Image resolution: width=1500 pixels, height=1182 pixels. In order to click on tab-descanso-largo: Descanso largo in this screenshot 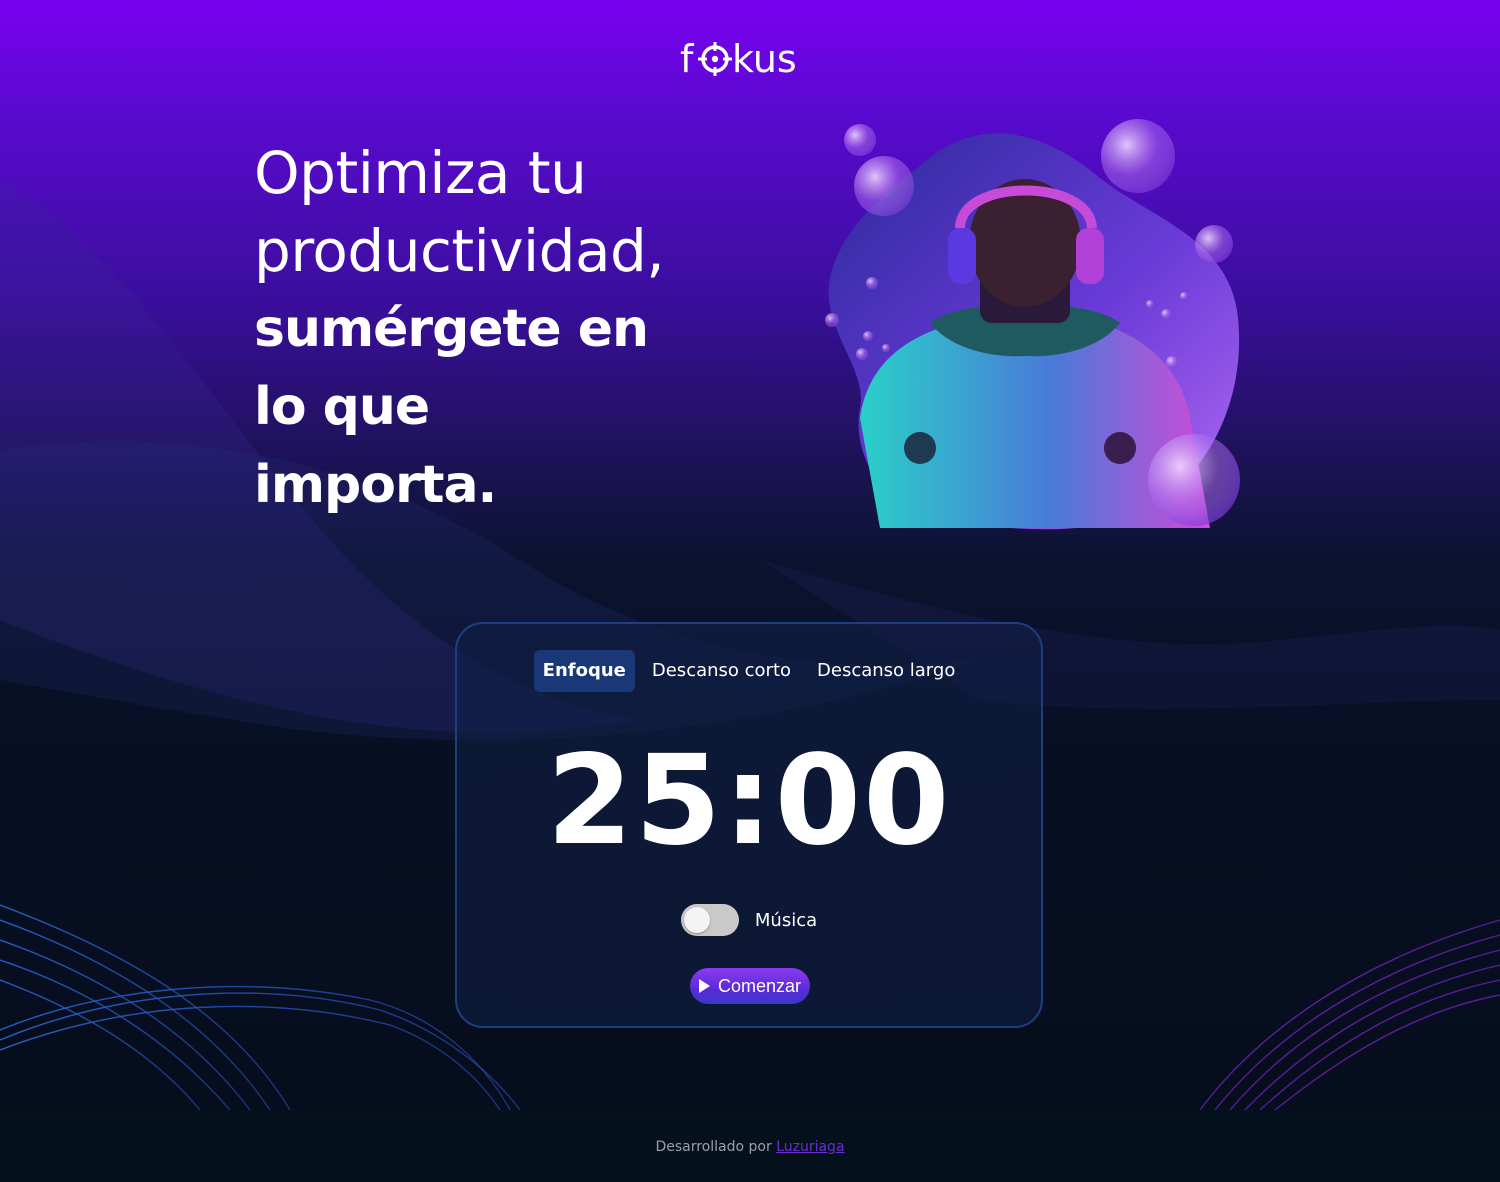, I will do `click(886, 671)`.